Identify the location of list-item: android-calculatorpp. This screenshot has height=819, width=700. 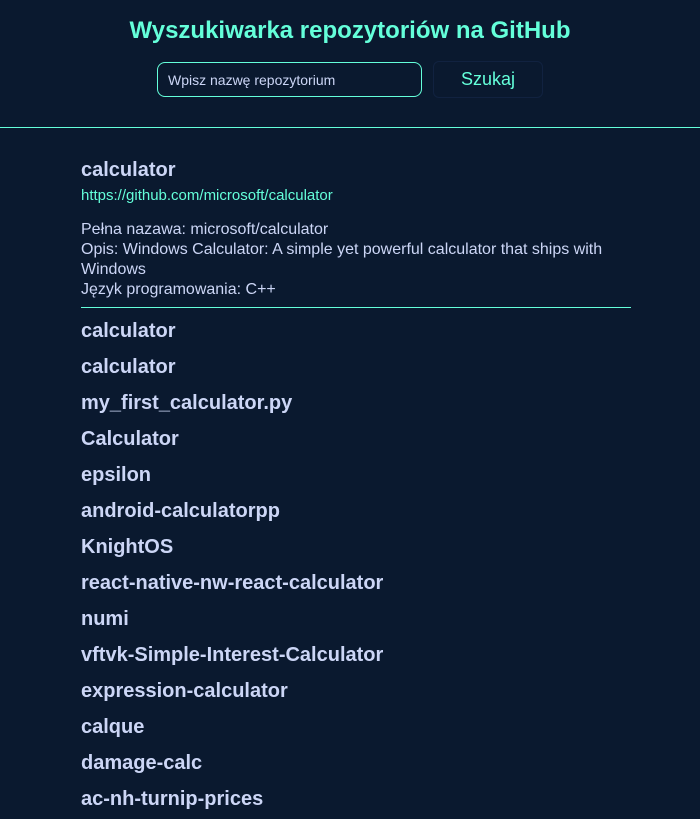
(356, 506).